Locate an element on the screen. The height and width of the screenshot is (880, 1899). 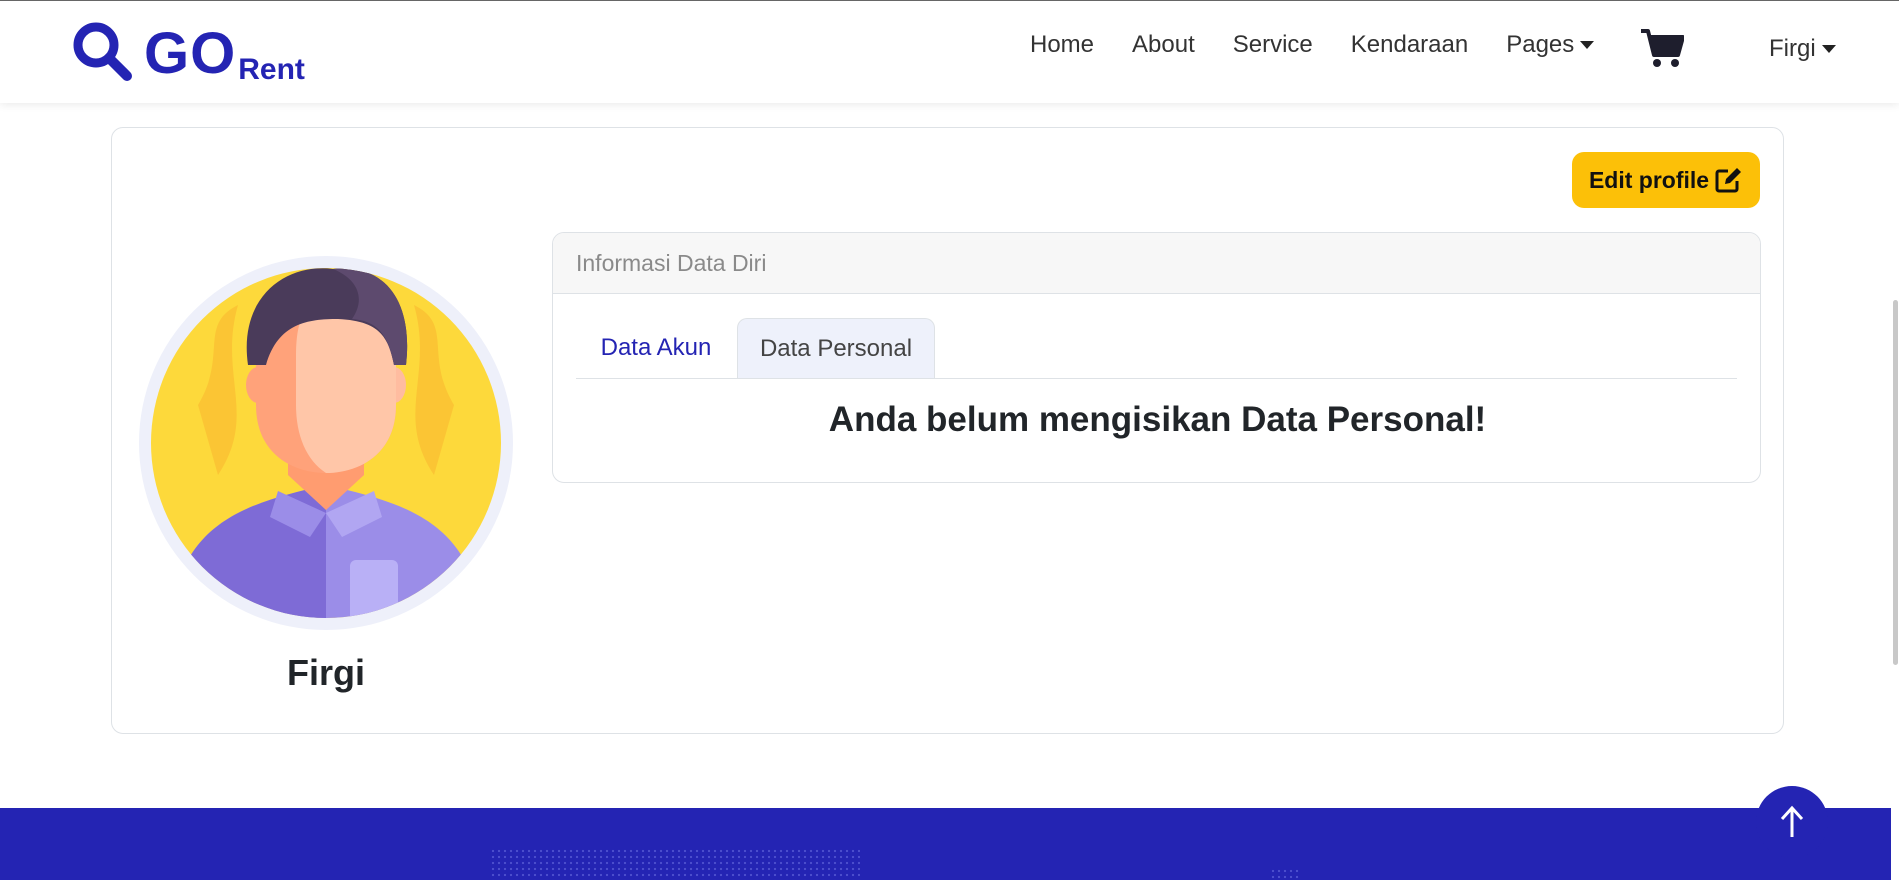
nav-service: Service is located at coordinates (1273, 45).